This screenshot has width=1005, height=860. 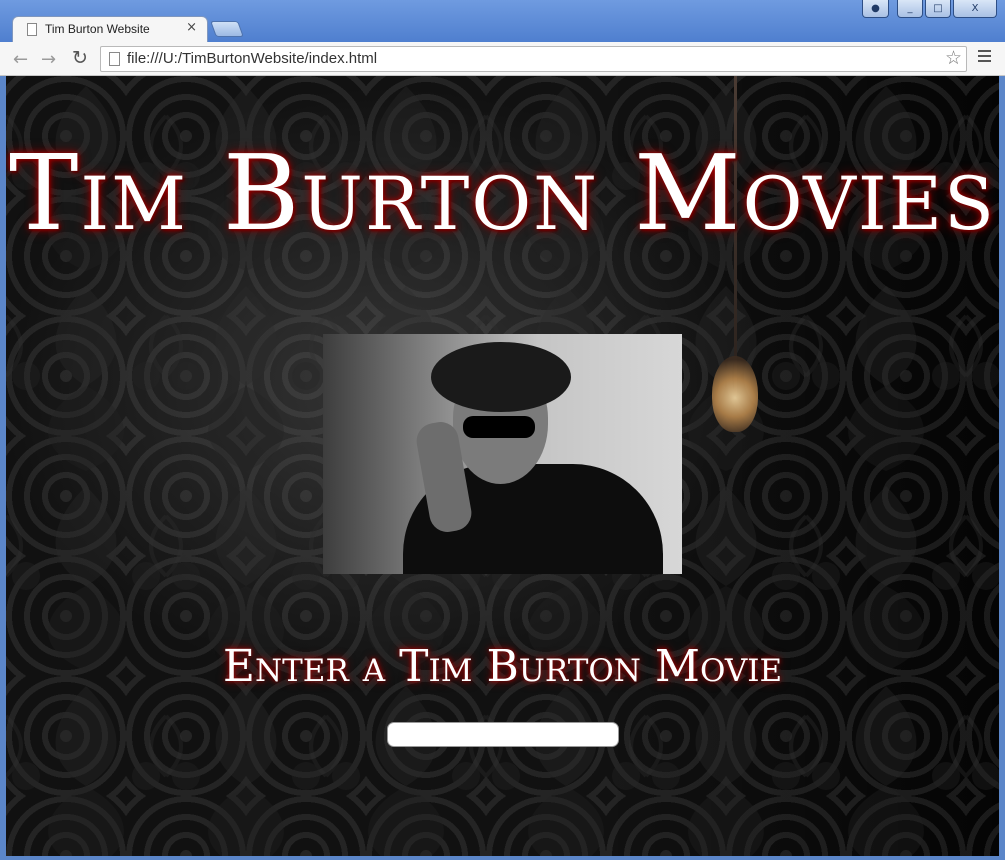 What do you see at coordinates (953, 58) in the screenshot?
I see `star-icon: ☆` at bounding box center [953, 58].